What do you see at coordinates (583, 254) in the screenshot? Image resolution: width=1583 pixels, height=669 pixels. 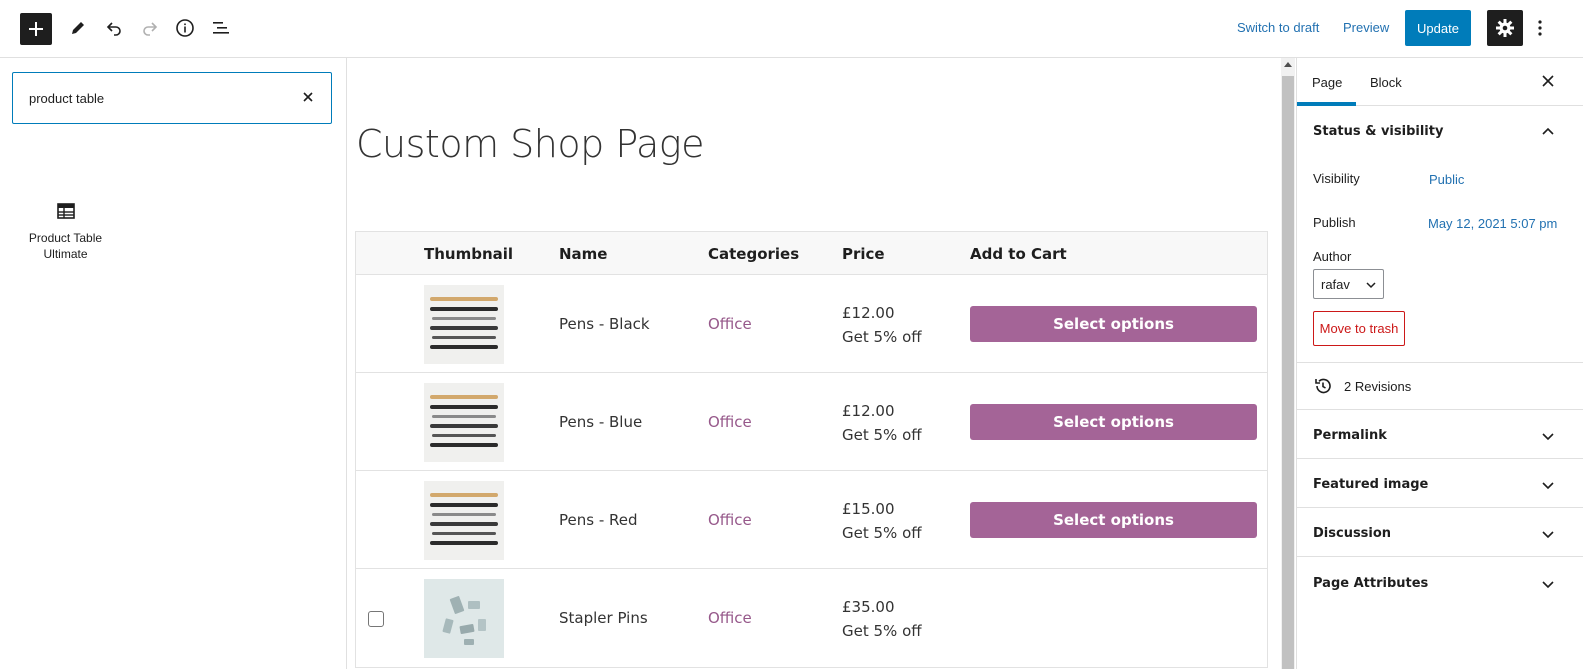 I see `column-header-name: Name` at bounding box center [583, 254].